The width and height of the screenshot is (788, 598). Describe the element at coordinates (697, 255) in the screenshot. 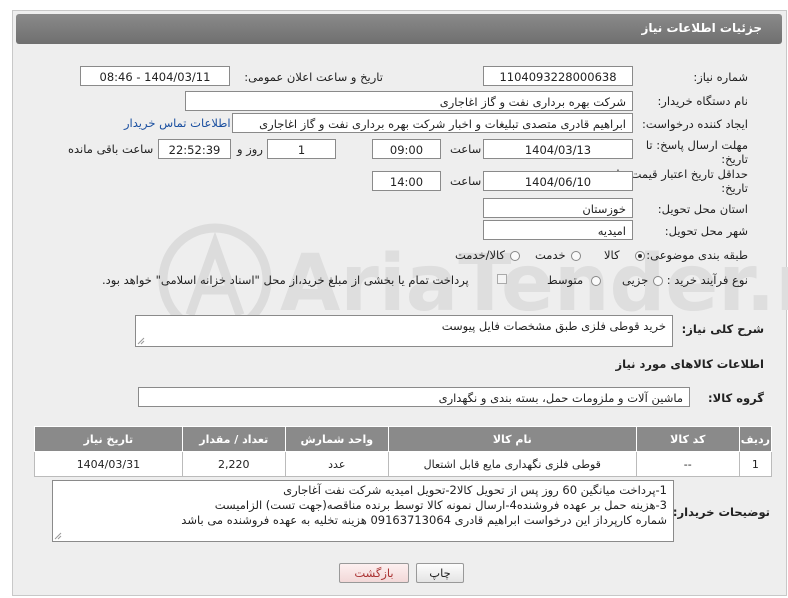

I see `category-label: طبقه بندی موضوعی:` at that location.